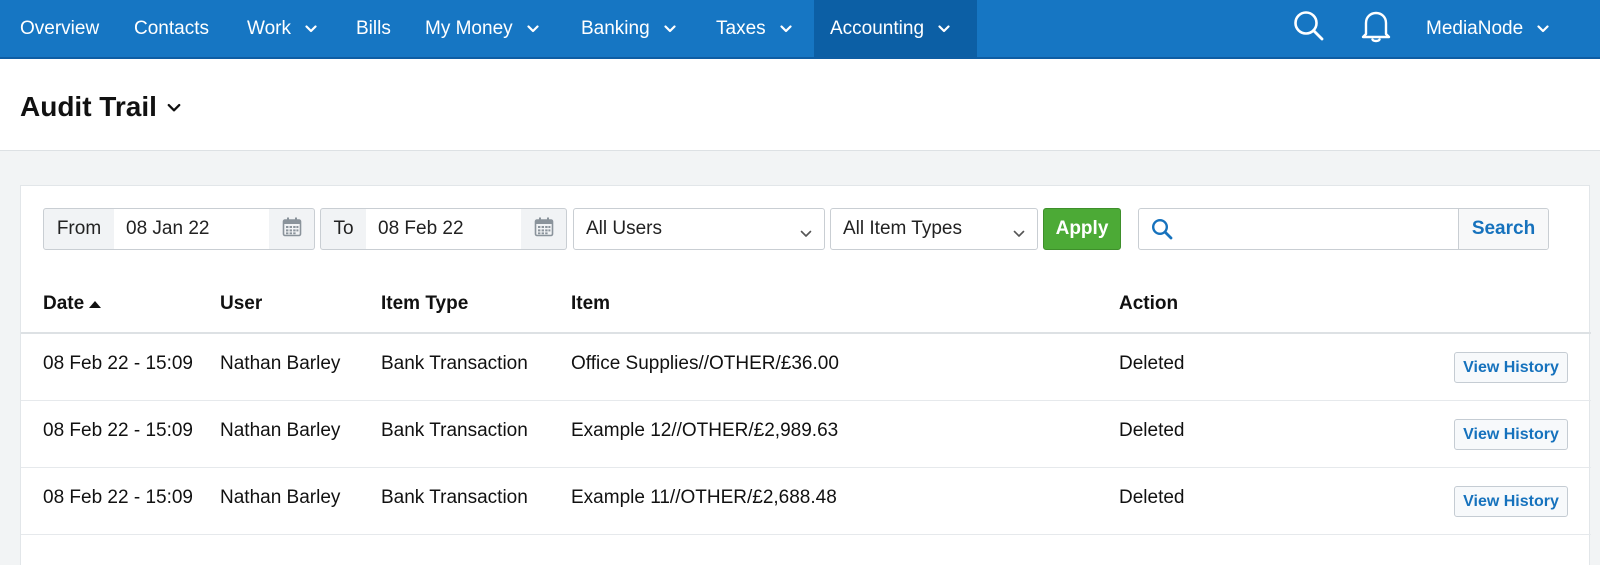 This screenshot has height=565, width=1600. Describe the element at coordinates (192, 229) in the screenshot. I see `from-date-input: 08 Jan 22` at that location.